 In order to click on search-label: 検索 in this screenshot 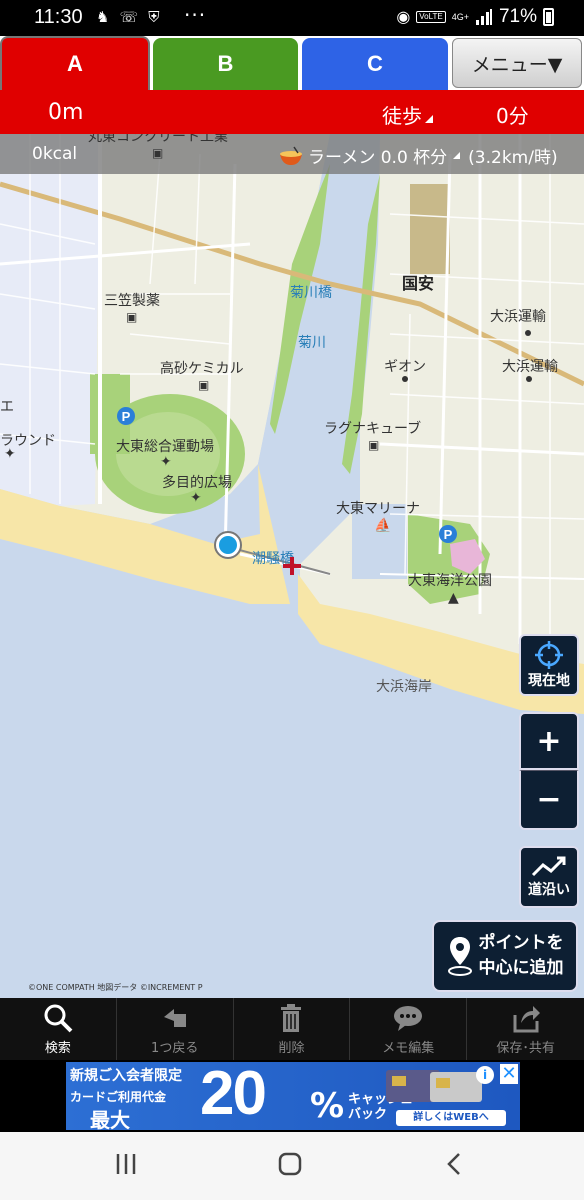, I will do `click(57, 1048)`.